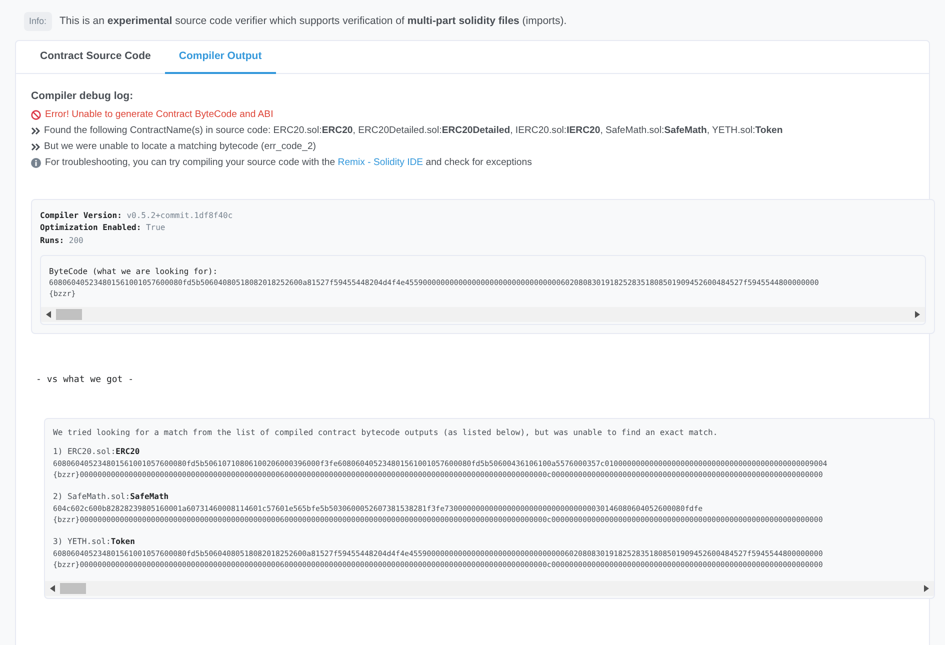 This screenshot has width=945, height=645. What do you see at coordinates (85, 381) in the screenshot?
I see `comparison-separator: - vs what we got -` at bounding box center [85, 381].